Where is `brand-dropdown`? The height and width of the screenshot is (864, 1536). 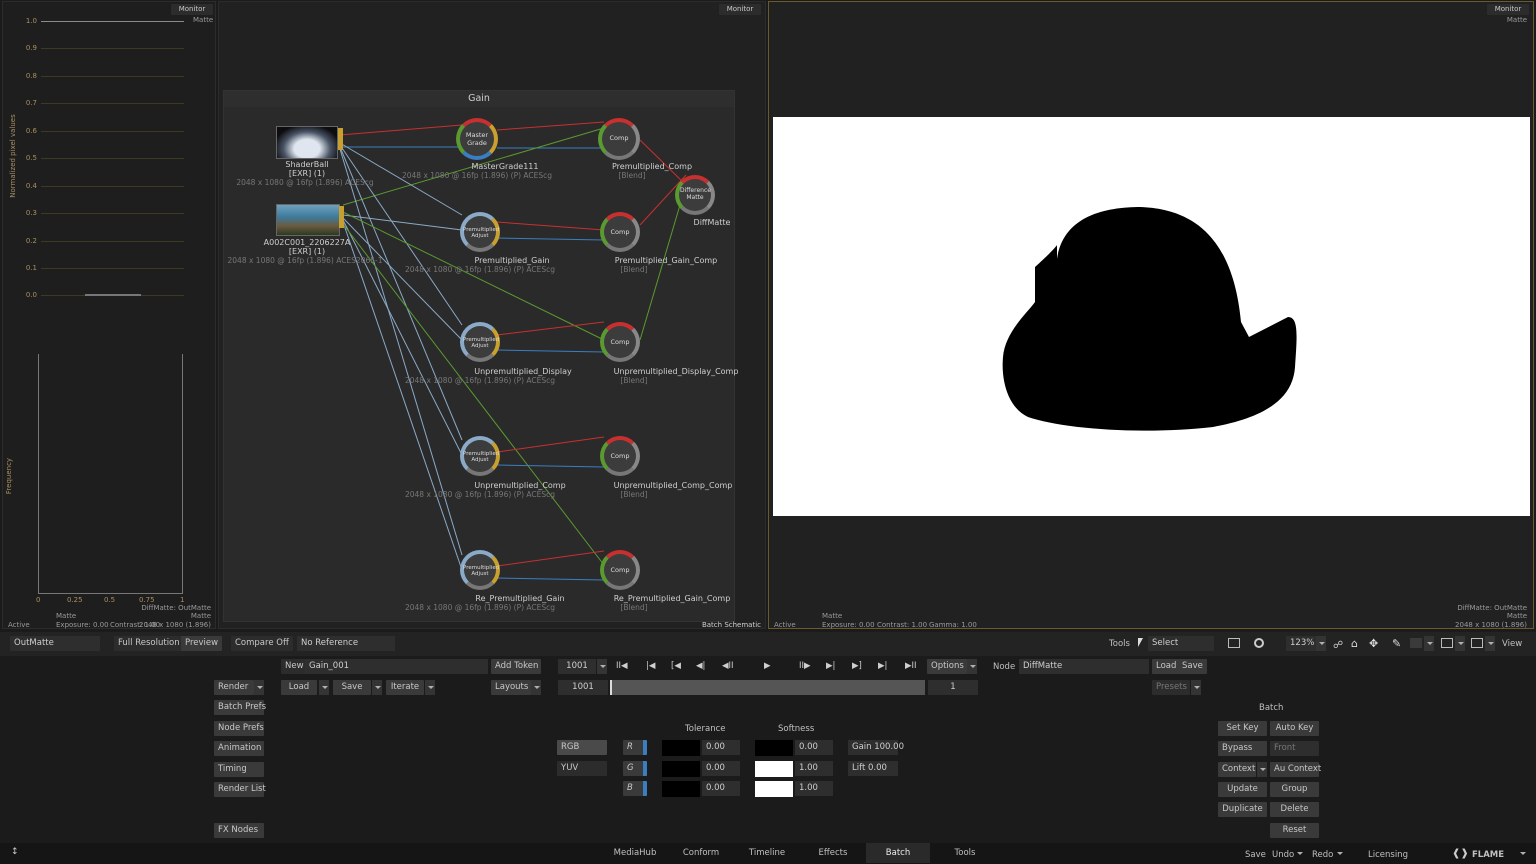 brand-dropdown is located at coordinates (1522, 853).